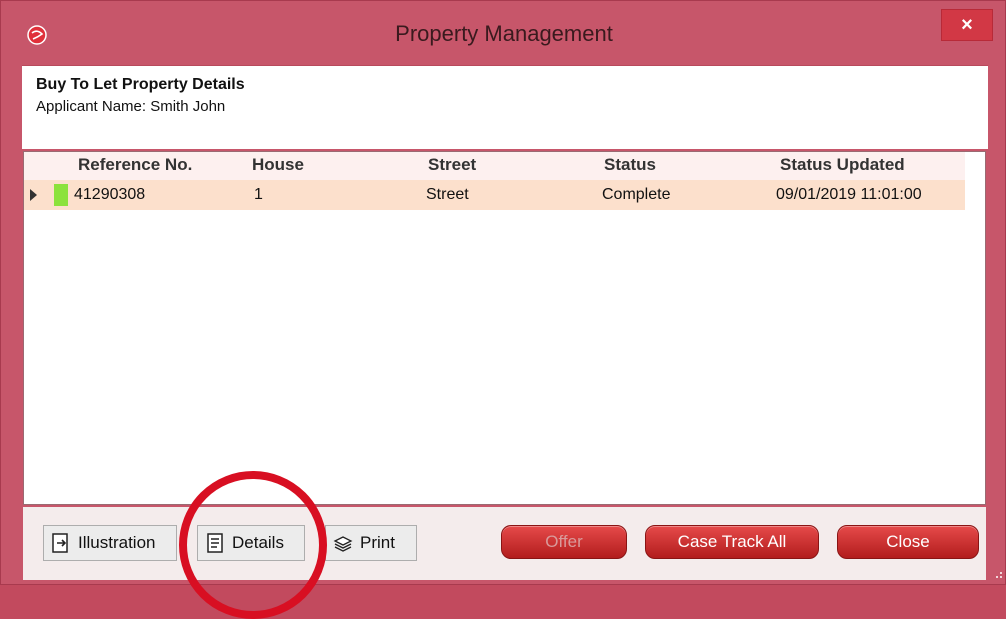  What do you see at coordinates (60, 543) in the screenshot?
I see `illustration-icon` at bounding box center [60, 543].